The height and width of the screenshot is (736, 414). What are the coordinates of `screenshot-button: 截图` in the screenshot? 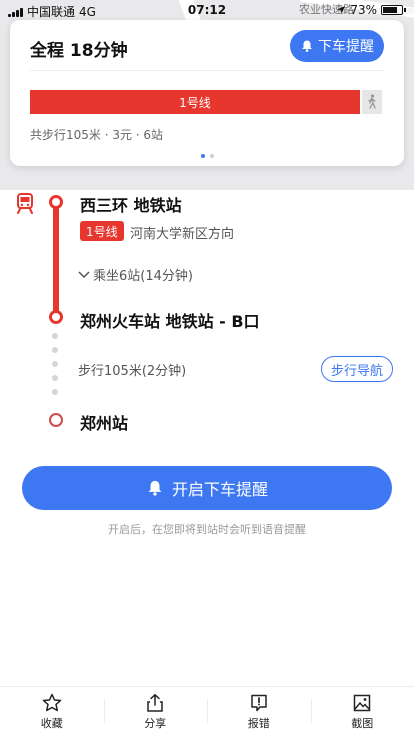 It's located at (362, 711).